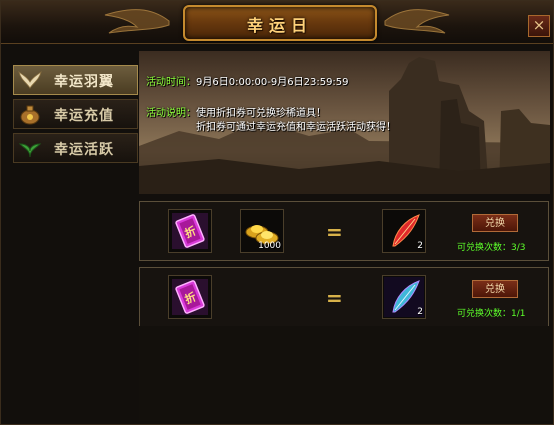 The height and width of the screenshot is (425, 554). I want to click on exchange-row: 折 1000 = 2 兑换 可兑换次数：3/3, so click(344, 231).